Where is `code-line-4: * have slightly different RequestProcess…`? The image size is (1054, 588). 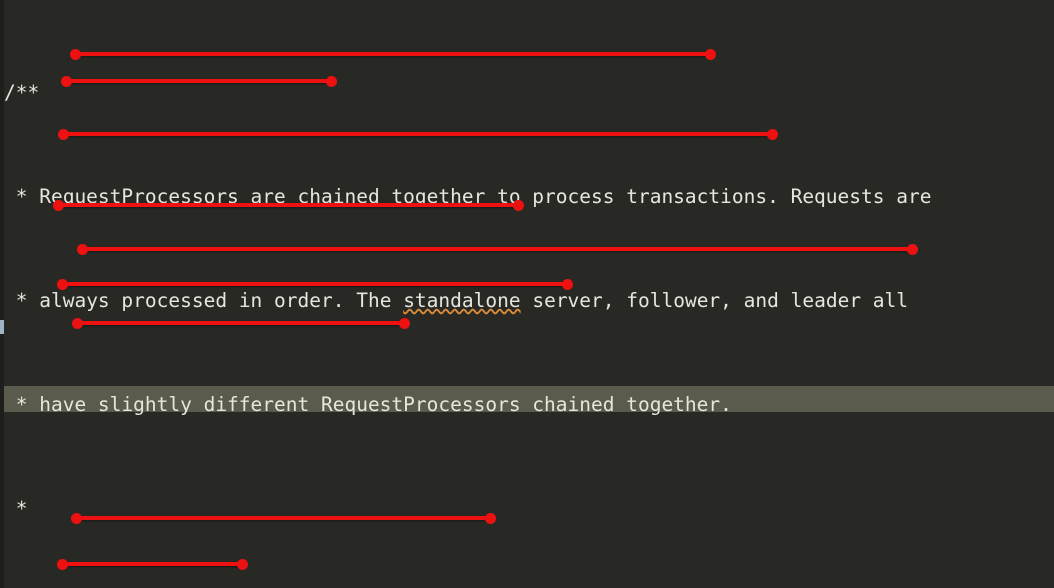 code-line-4: * have slightly different RequestProcess… is located at coordinates (529, 405).